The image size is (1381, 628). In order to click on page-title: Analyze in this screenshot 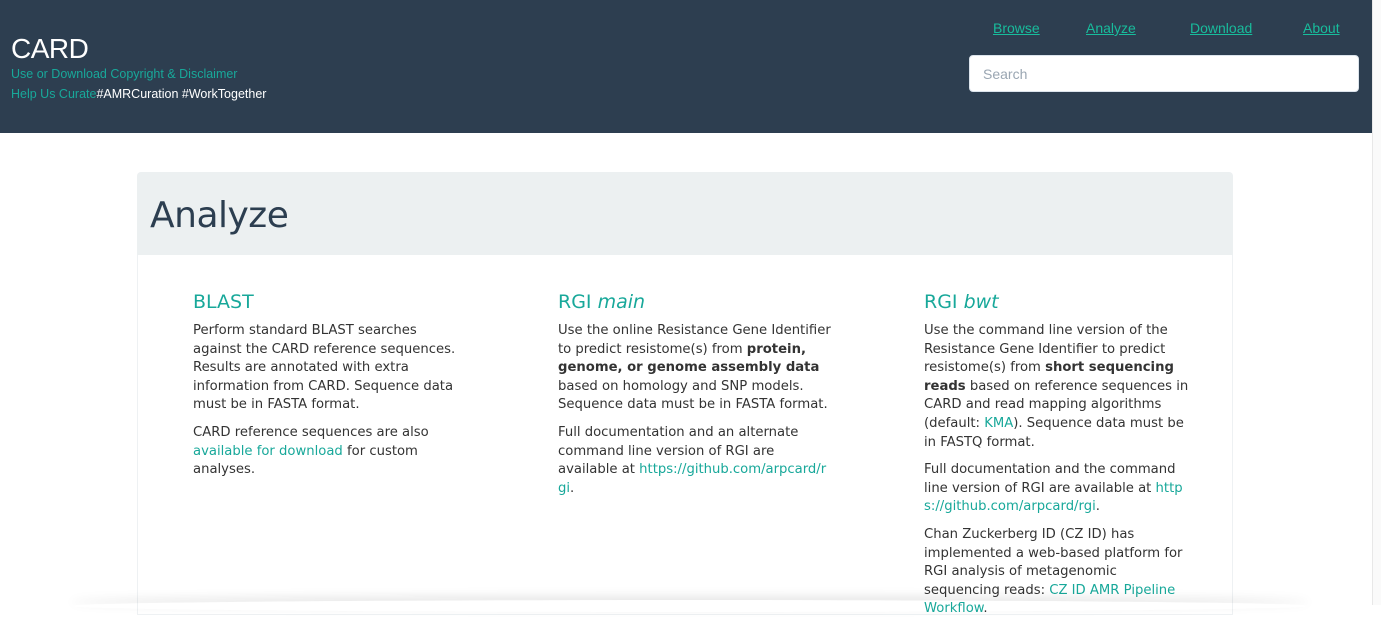, I will do `click(219, 215)`.